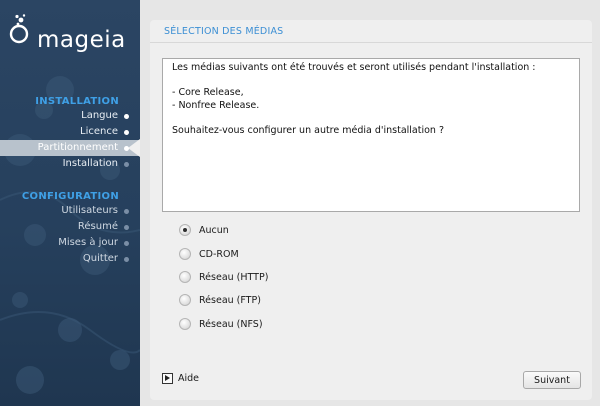 The width and height of the screenshot is (600, 406). Describe the element at coordinates (70, 196) in the screenshot. I see `section-title-configuration: CONFIGURATION` at that location.